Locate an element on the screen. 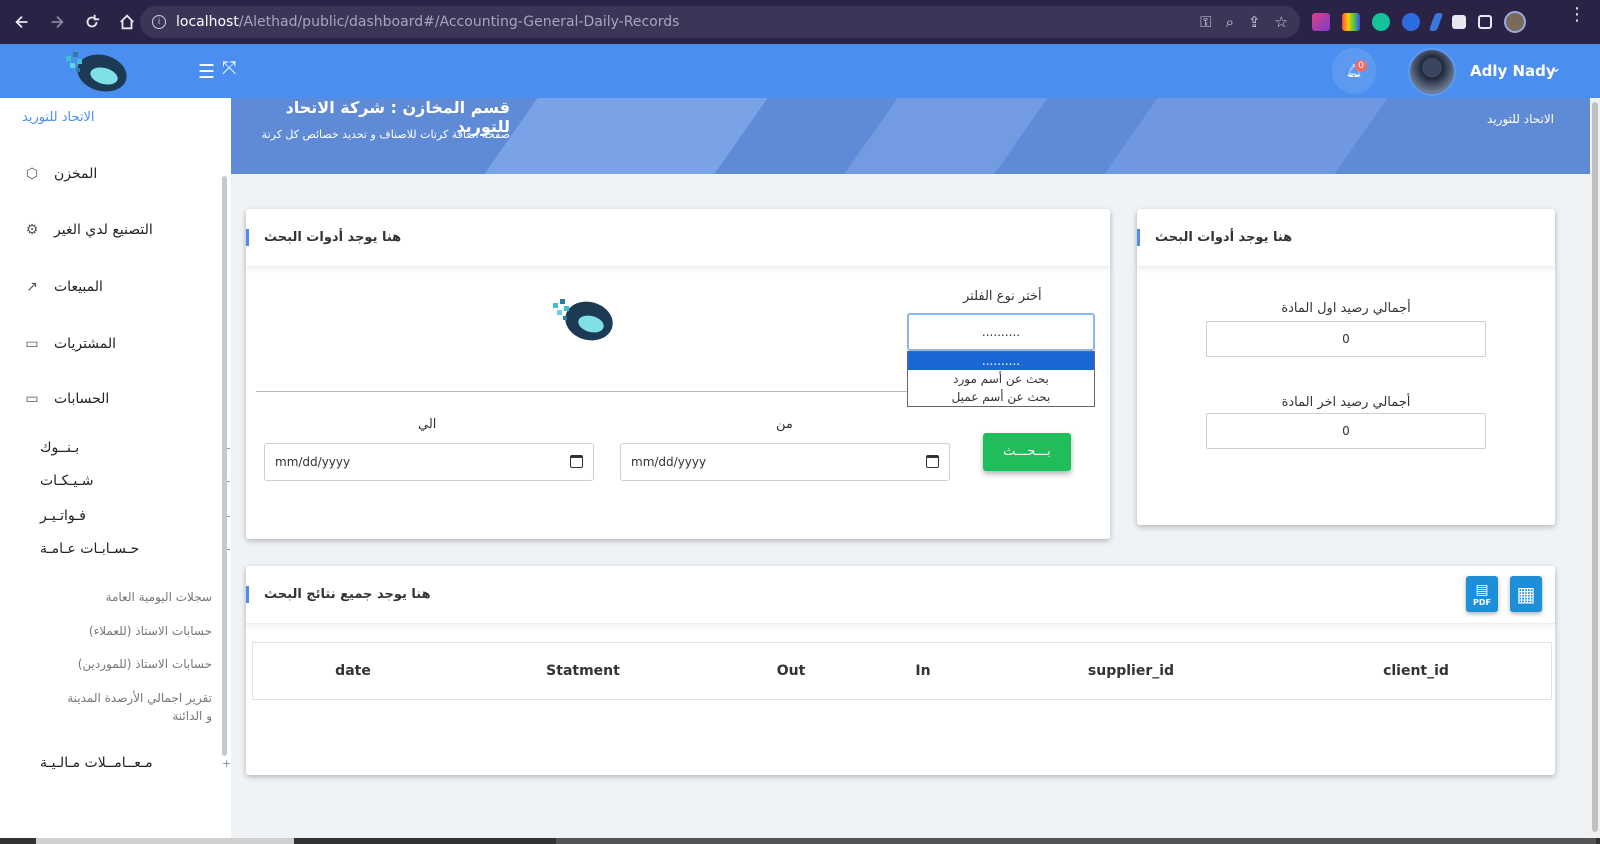  link-general-daily-records: سجلات اليومية العامة is located at coordinates (137, 597).